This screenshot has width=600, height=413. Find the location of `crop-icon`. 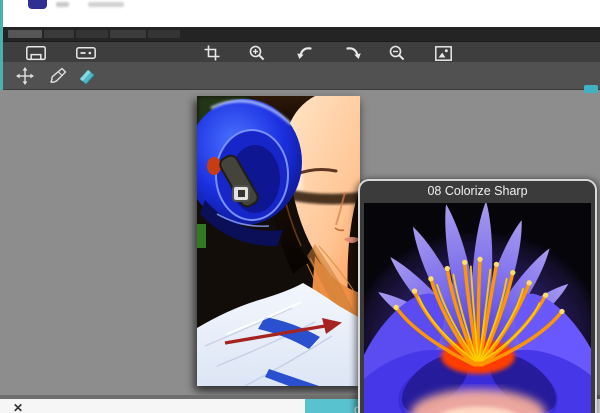

crop-icon is located at coordinates (212, 53).